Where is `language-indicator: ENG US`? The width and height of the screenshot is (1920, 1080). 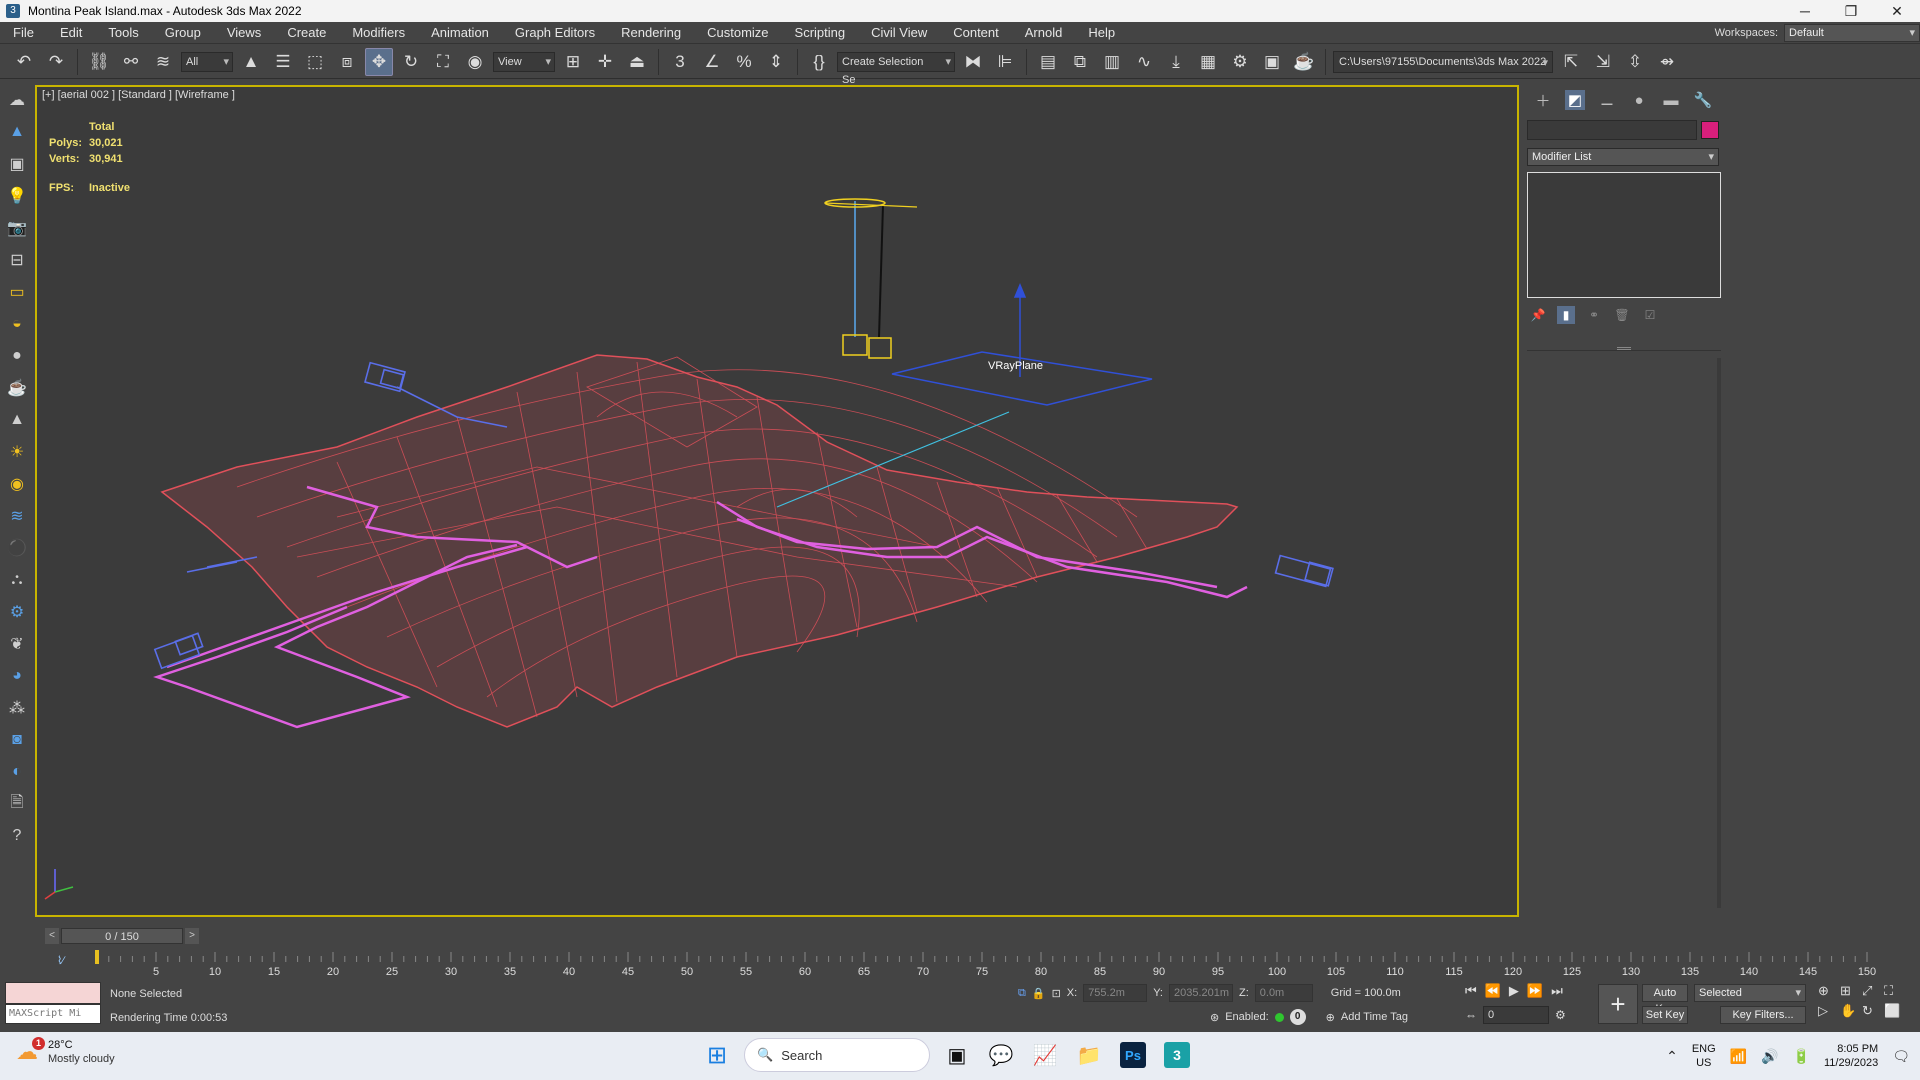
language-indicator: ENG US is located at coordinates (1704, 1056).